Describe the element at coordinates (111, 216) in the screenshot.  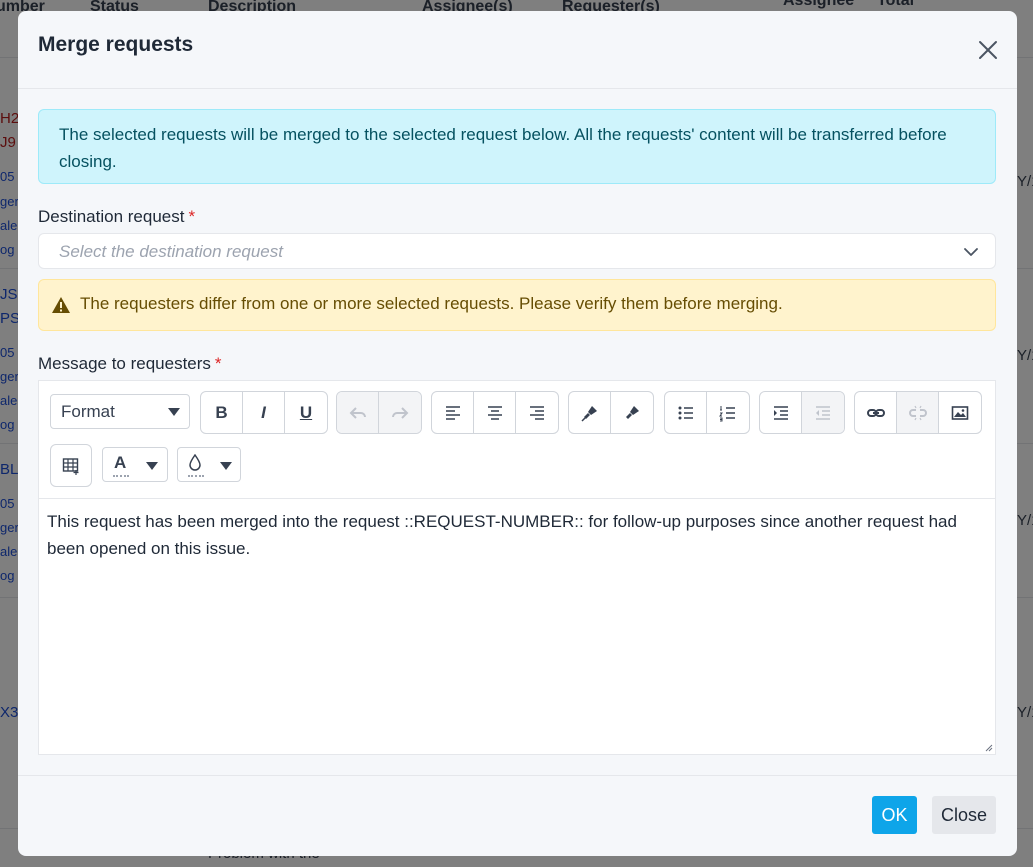
I see `destination-label-text: Destination request` at that location.